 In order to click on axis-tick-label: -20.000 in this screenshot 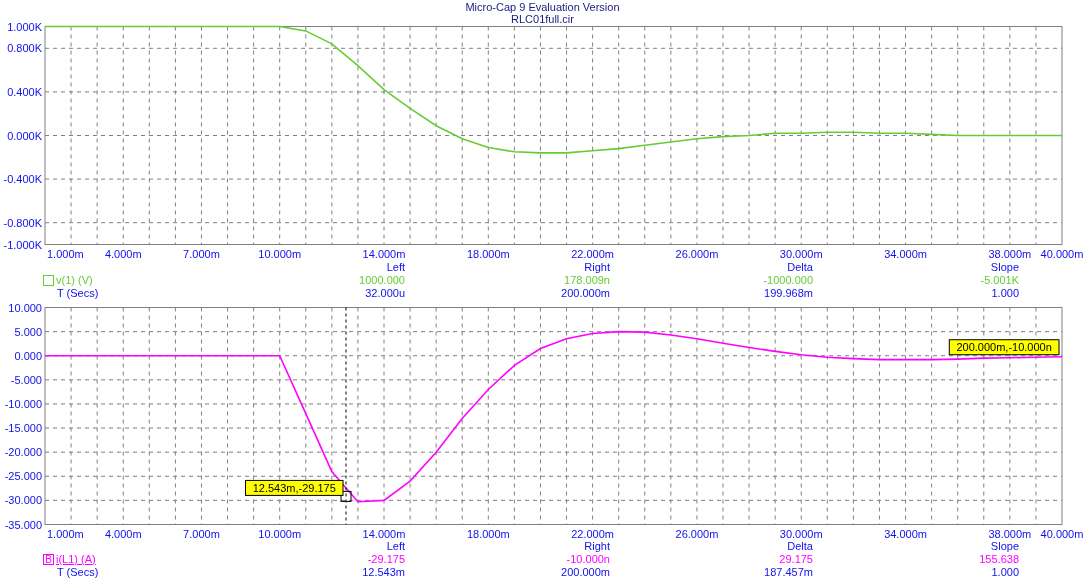, I will do `click(23, 451)`.